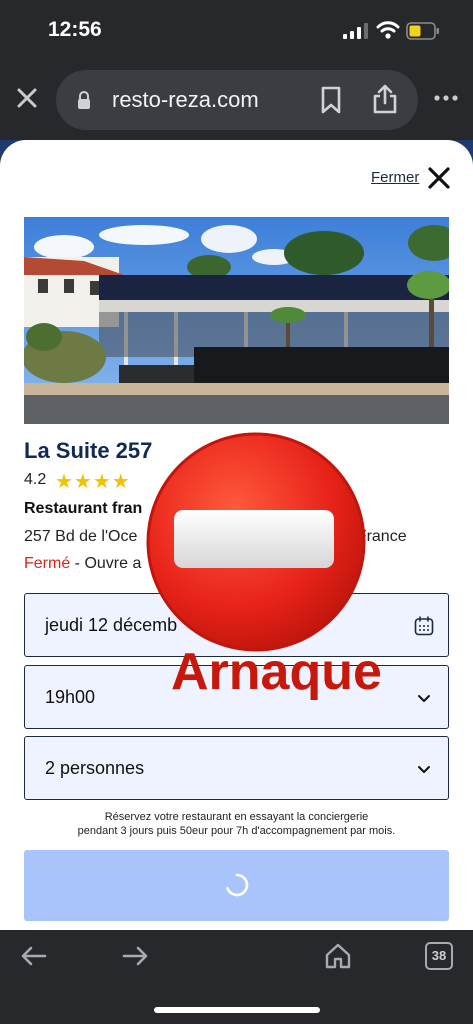  I want to click on reserve-button, so click(236, 885).